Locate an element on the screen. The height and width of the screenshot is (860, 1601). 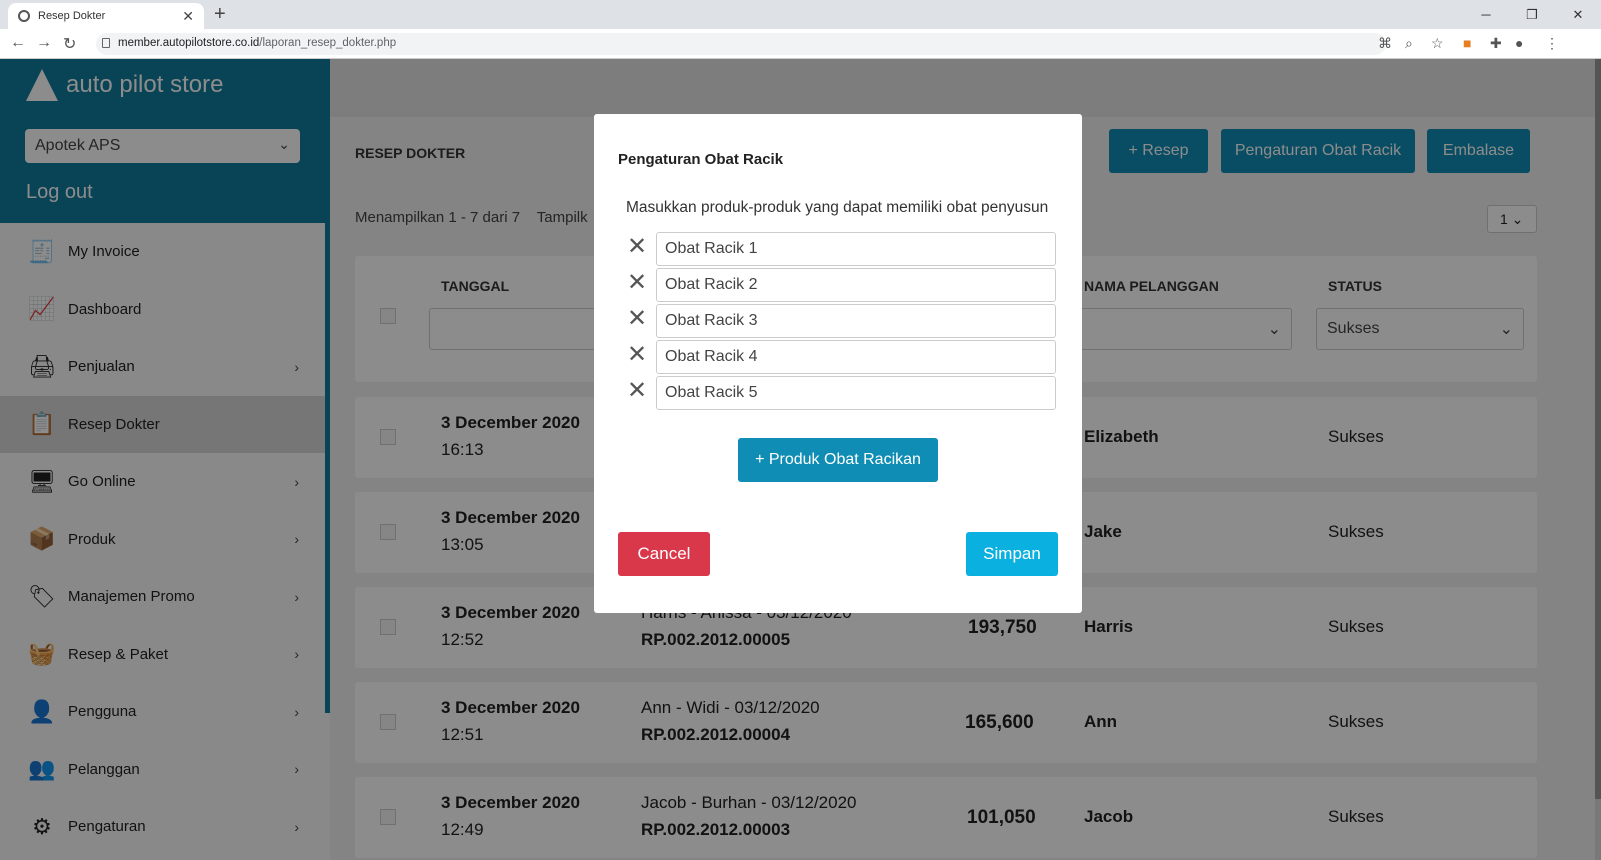
window-controls: ─ ❐ ✕ is located at coordinates (1532, 14).